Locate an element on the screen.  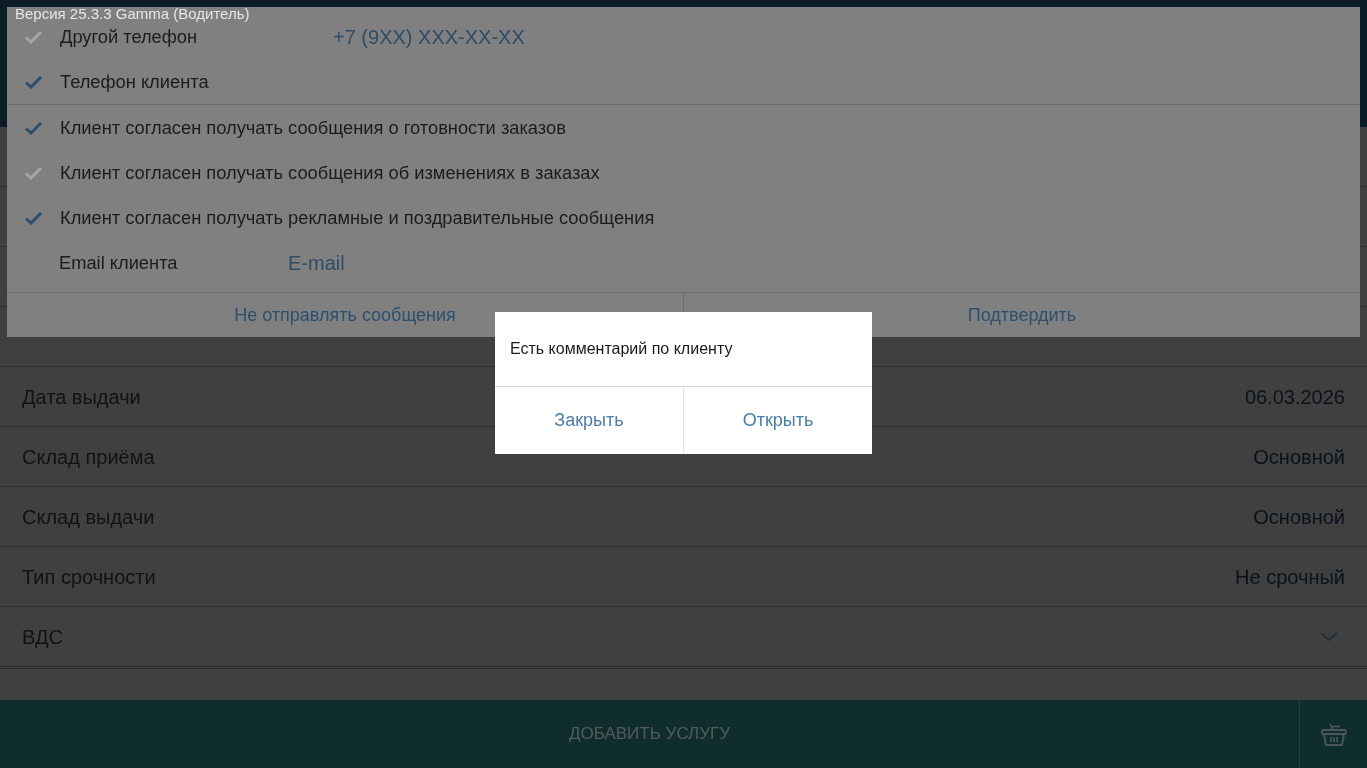
option-label: Клиент согласен получать сообщения об изменениях в заказах is located at coordinates (330, 172).